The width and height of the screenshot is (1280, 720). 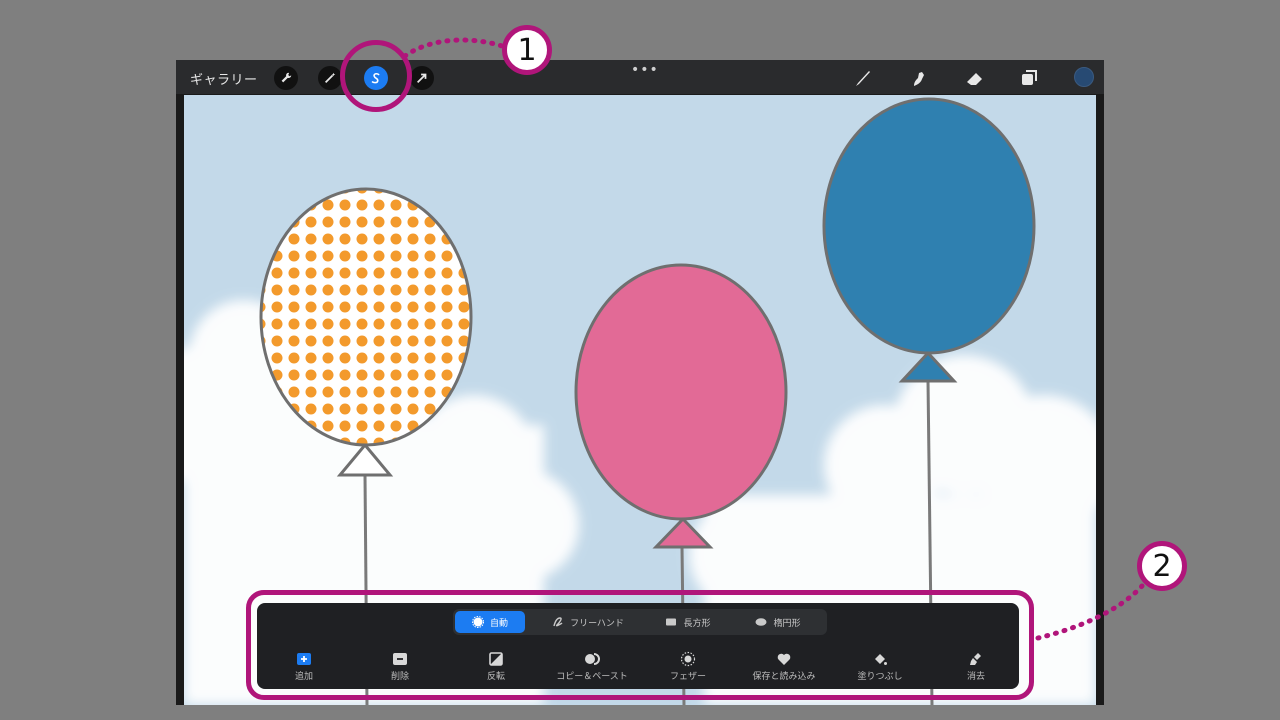 I want to click on magic-wand-icon, so click(x=330, y=77).